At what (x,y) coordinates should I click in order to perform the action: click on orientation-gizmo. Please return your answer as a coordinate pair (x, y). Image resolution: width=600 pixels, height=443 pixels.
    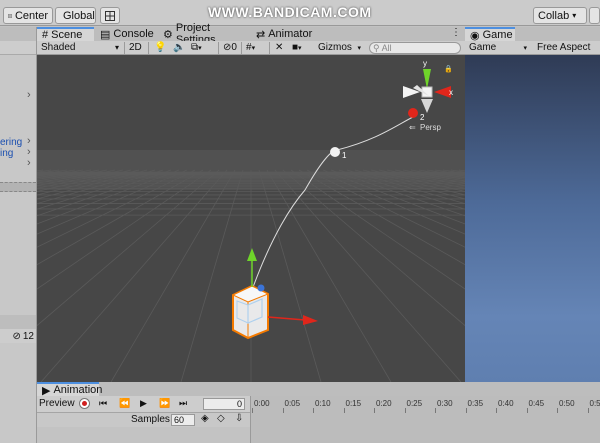
    Looking at the image, I should click on (427, 91).